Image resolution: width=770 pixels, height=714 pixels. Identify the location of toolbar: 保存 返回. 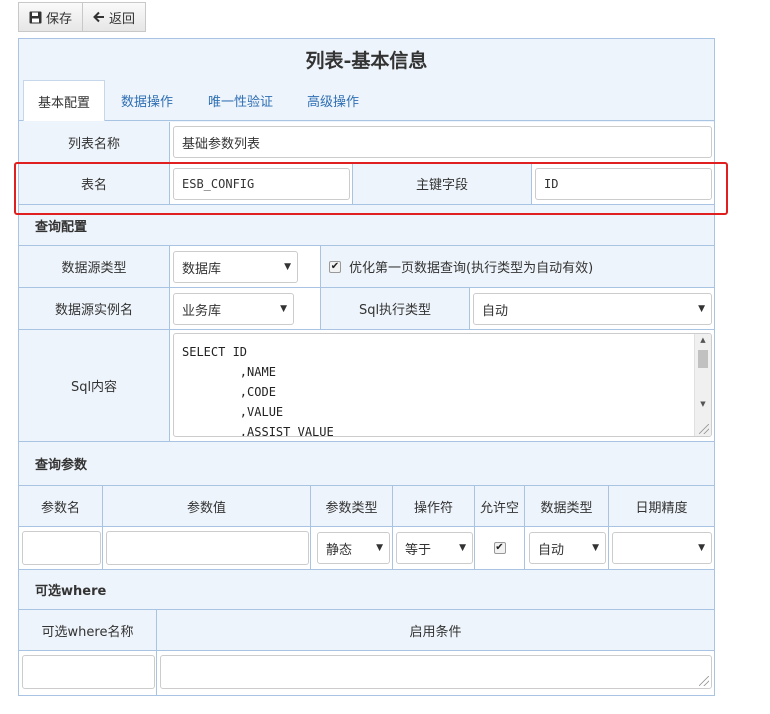
(82, 18).